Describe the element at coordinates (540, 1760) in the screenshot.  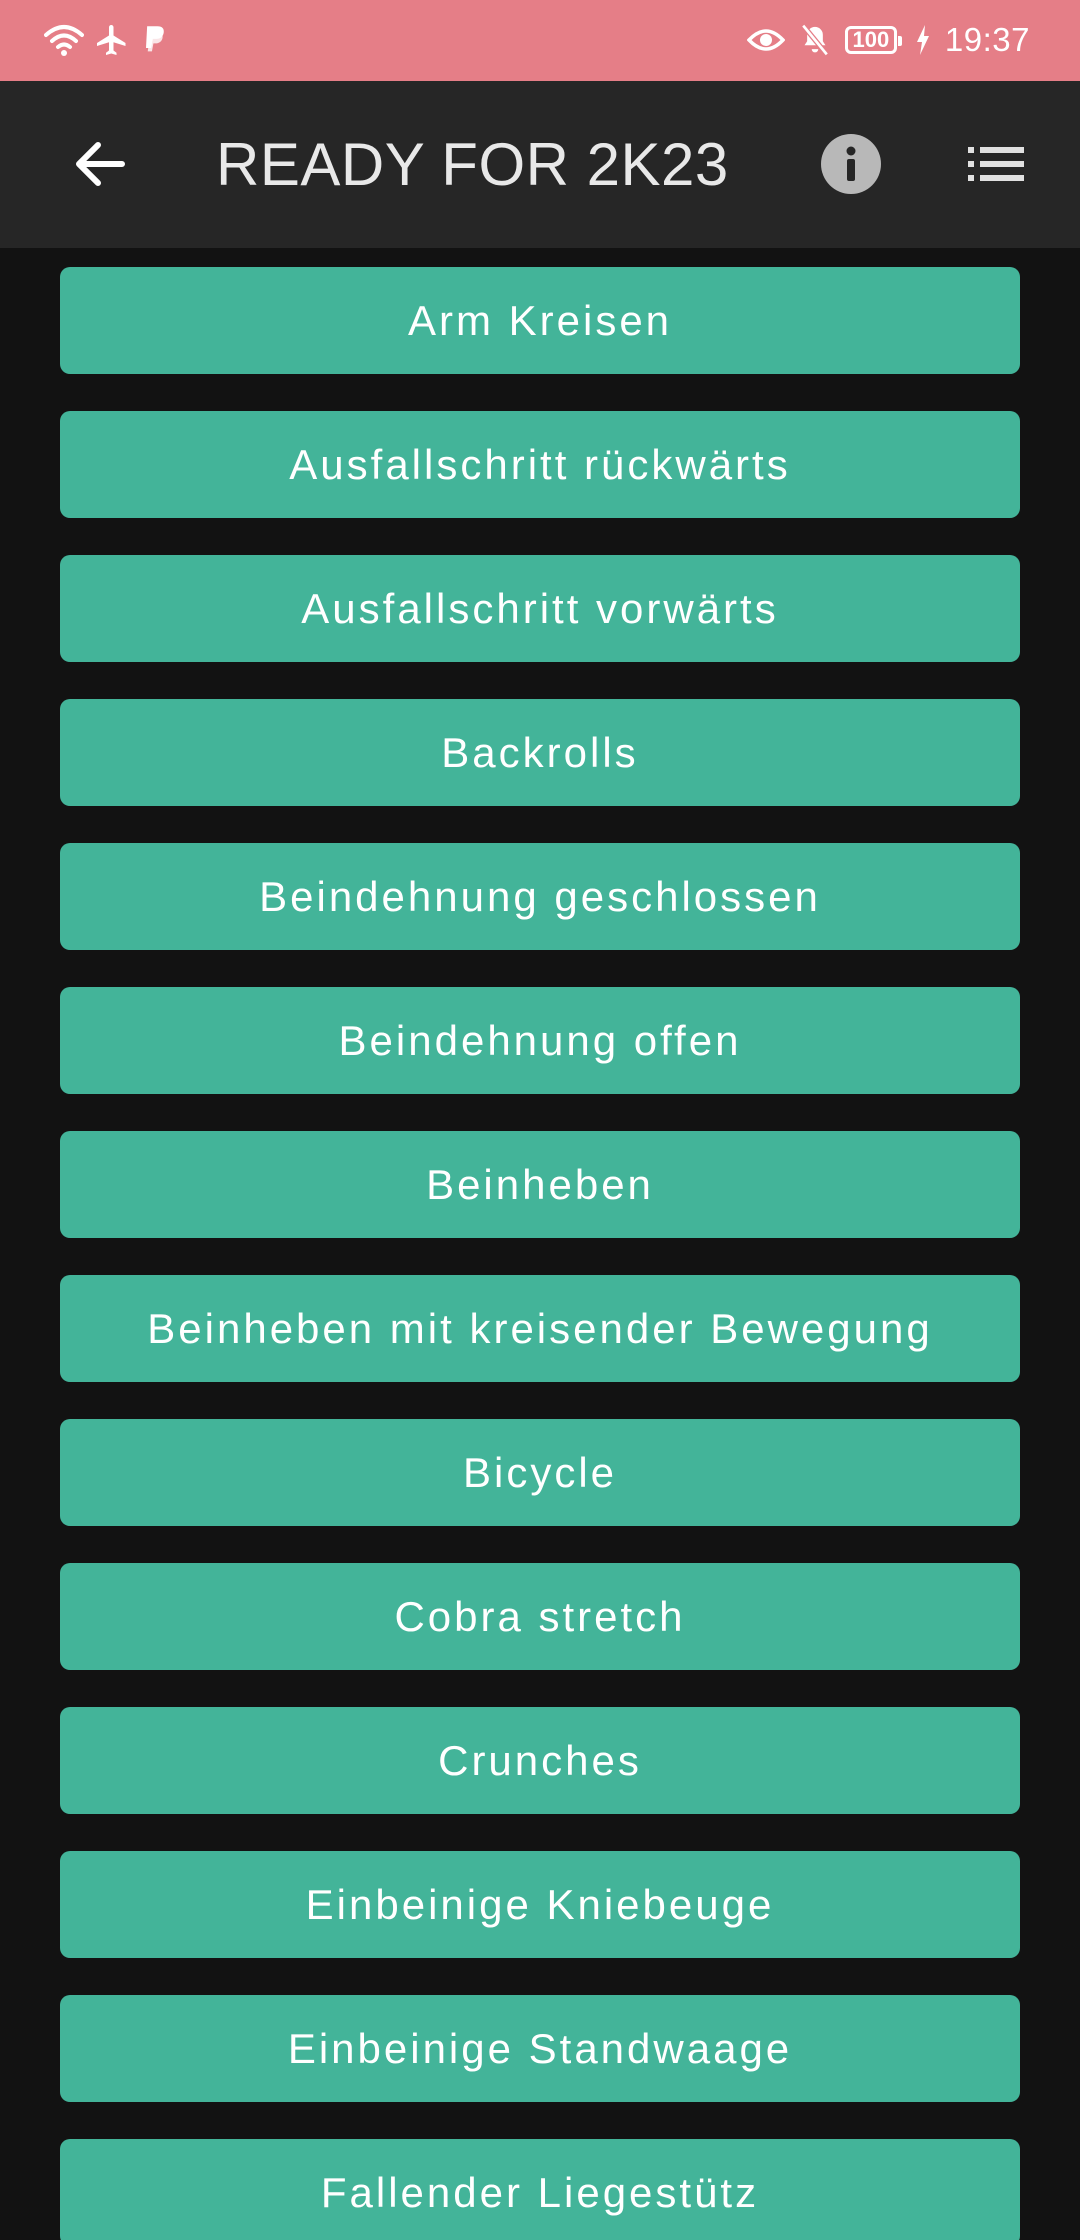
I see `exercise-button-crunches: Crunches` at that location.